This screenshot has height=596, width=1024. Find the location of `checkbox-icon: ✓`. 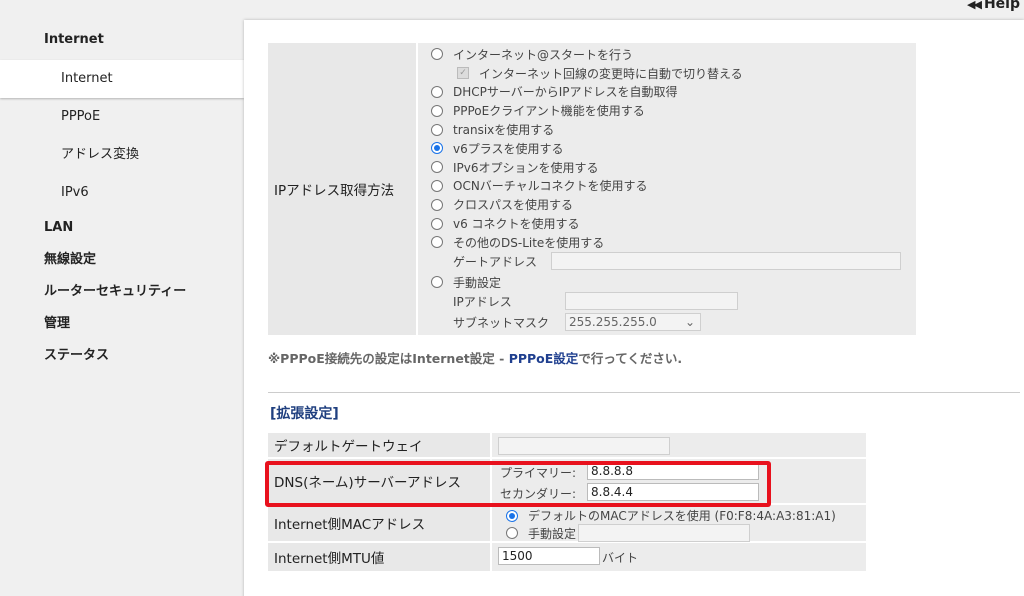

checkbox-icon: ✓ is located at coordinates (463, 73).